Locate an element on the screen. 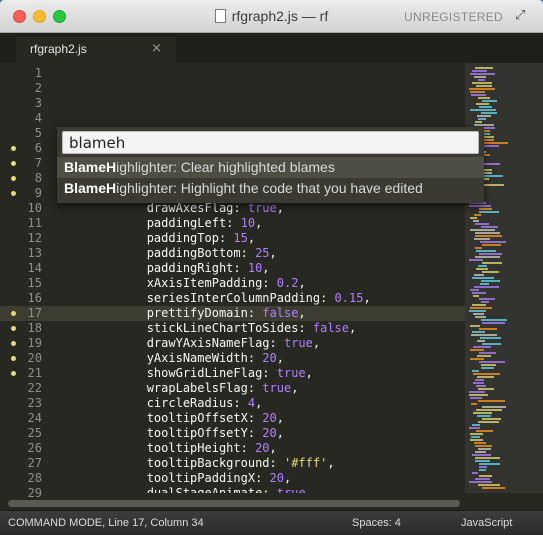 The image size is (543, 535). unregistered-label: UNREGISTERED is located at coordinates (453, 17).